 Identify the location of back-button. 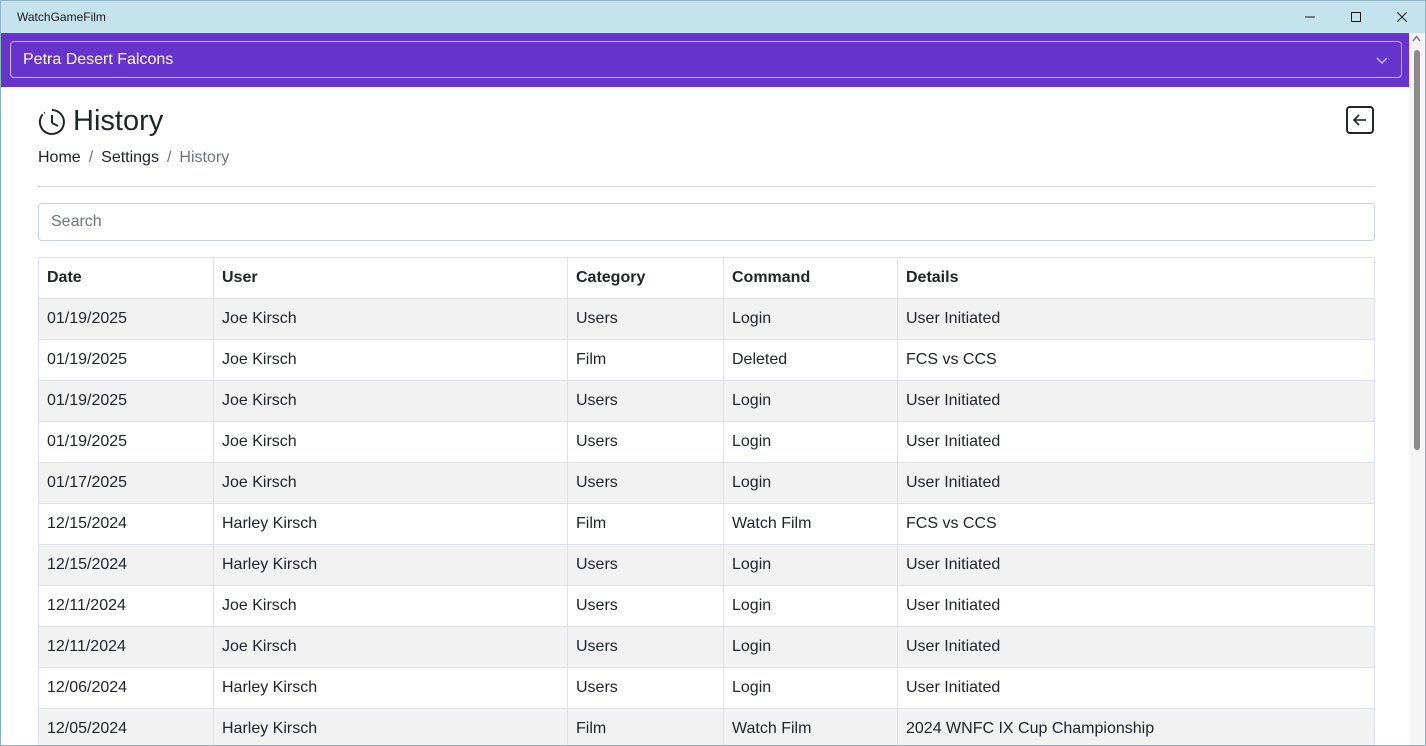
(1360, 120).